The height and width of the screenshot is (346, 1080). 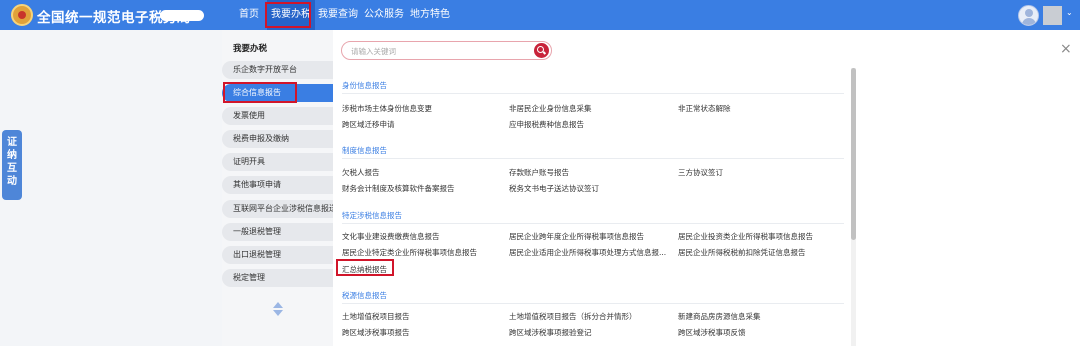 I want to click on sidebar-item-other-applications: 其他事项申请, so click(x=277, y=185).